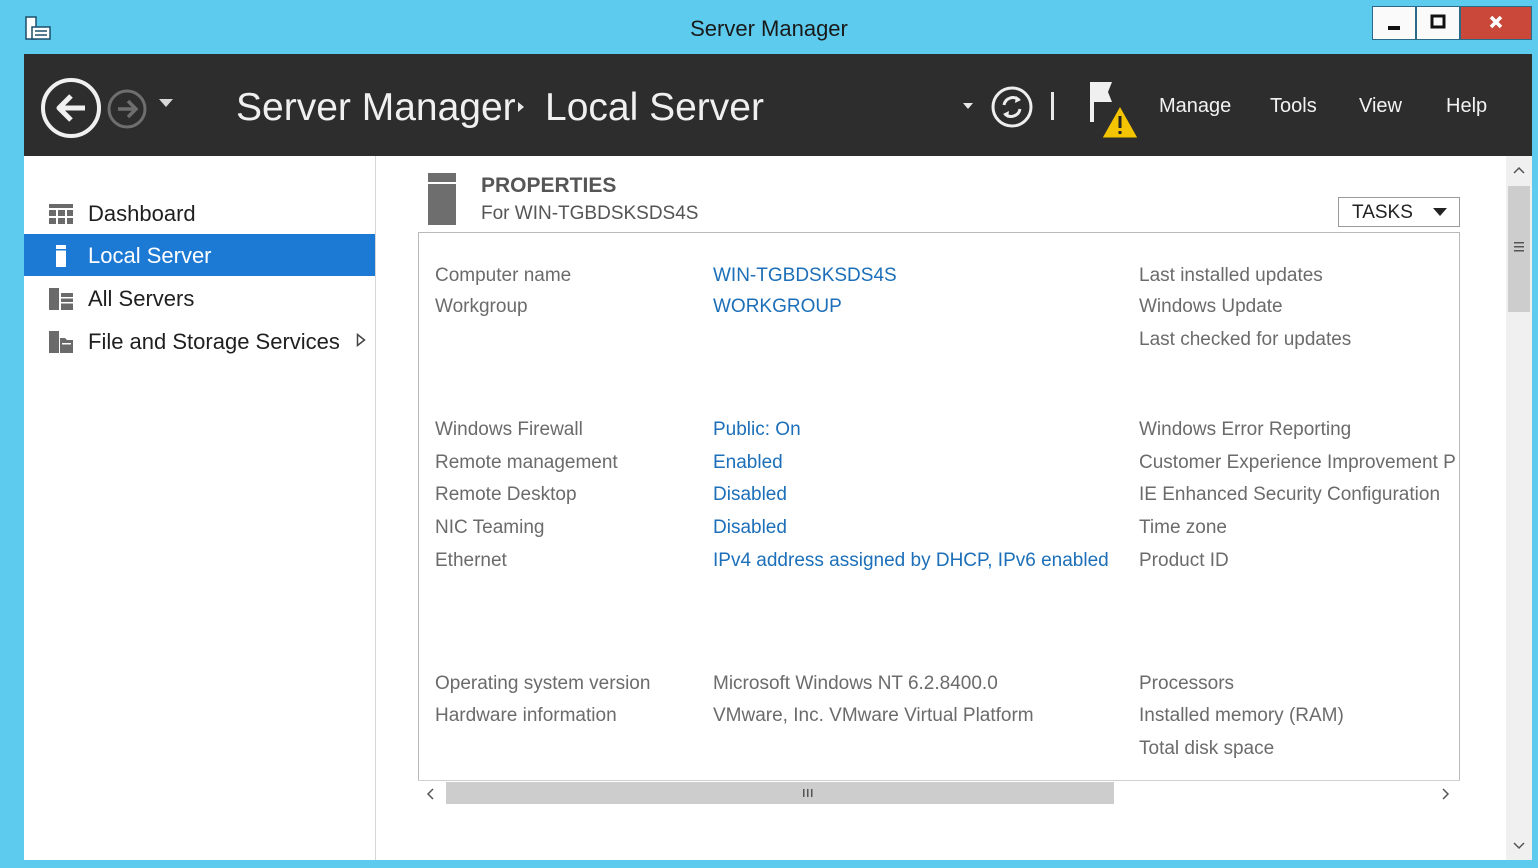 The height and width of the screenshot is (868, 1538). Describe the element at coordinates (590, 213) in the screenshot. I see `properties-subtitle: For WIN-TGBDSKSDS4S` at that location.